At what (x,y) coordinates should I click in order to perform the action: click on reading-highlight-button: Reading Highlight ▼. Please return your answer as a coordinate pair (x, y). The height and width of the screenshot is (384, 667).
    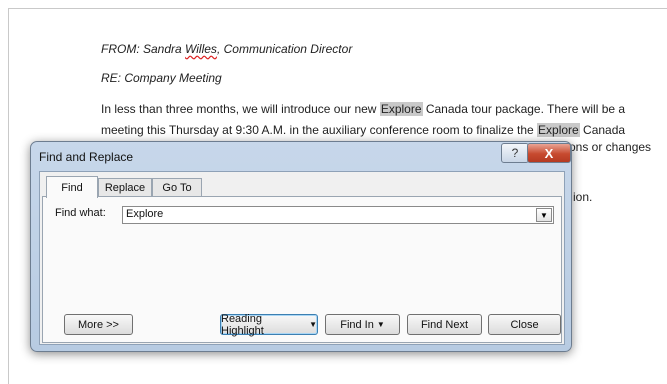
    Looking at the image, I should click on (269, 324).